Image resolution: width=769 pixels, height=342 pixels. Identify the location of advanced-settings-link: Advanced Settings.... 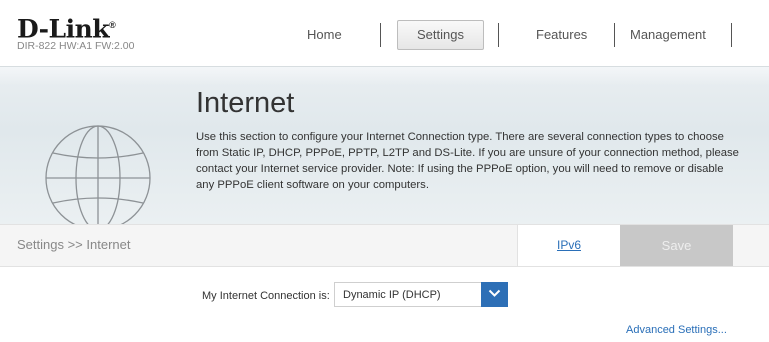
(676, 330).